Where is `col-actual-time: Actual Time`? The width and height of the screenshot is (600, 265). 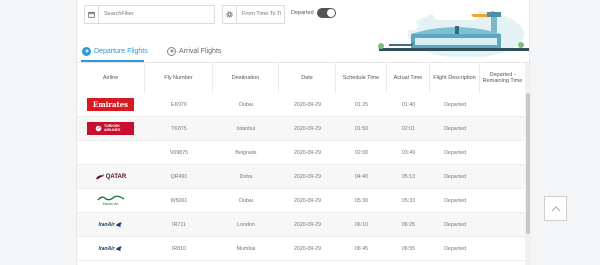 col-actual-time: Actual Time is located at coordinates (408, 78).